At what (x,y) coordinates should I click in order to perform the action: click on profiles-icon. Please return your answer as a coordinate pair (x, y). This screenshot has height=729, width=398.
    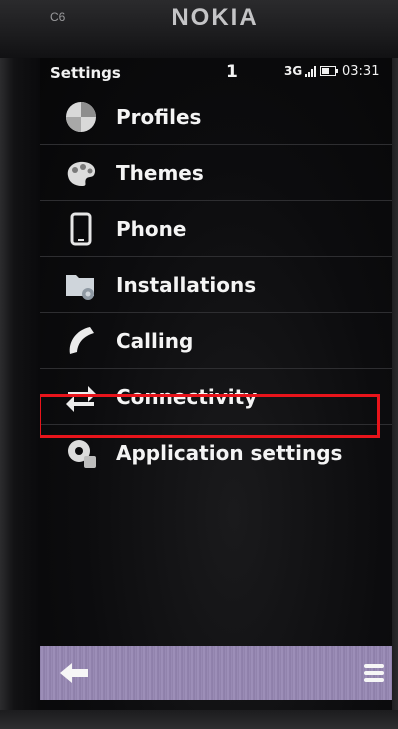
    Looking at the image, I should click on (81, 117).